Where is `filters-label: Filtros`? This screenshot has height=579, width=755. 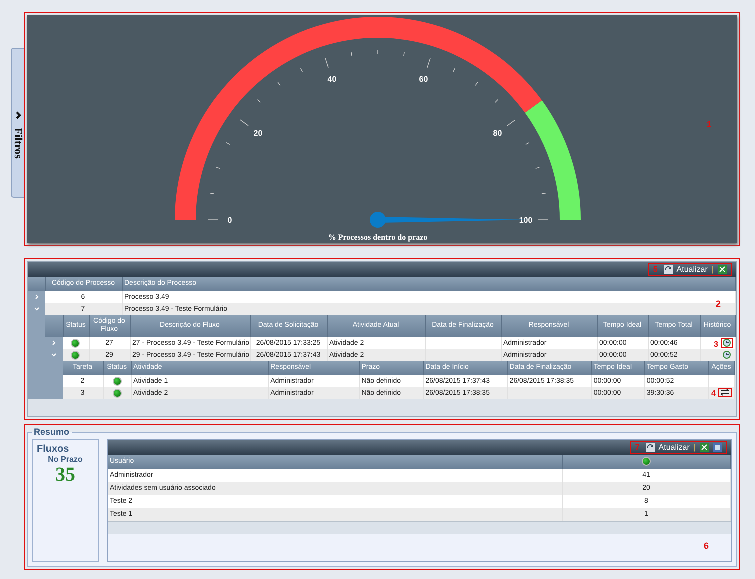
filters-label: Filtros is located at coordinates (18, 143).